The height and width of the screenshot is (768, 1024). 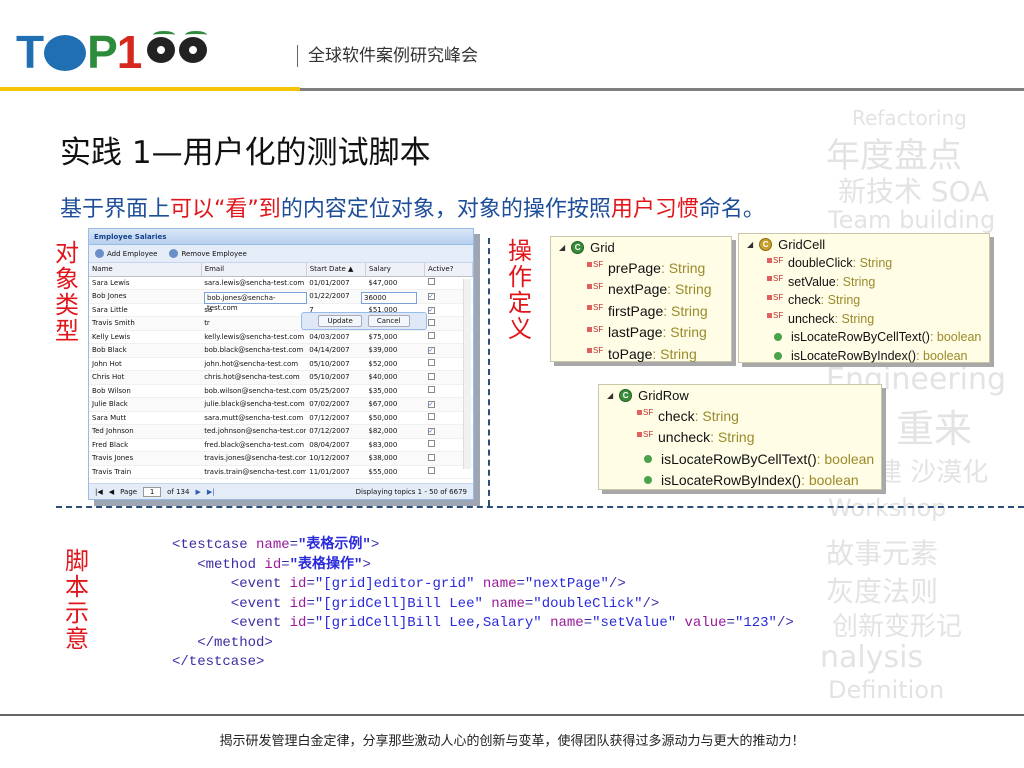 I want to click on first-page-icon: |◀, so click(x=99, y=492).